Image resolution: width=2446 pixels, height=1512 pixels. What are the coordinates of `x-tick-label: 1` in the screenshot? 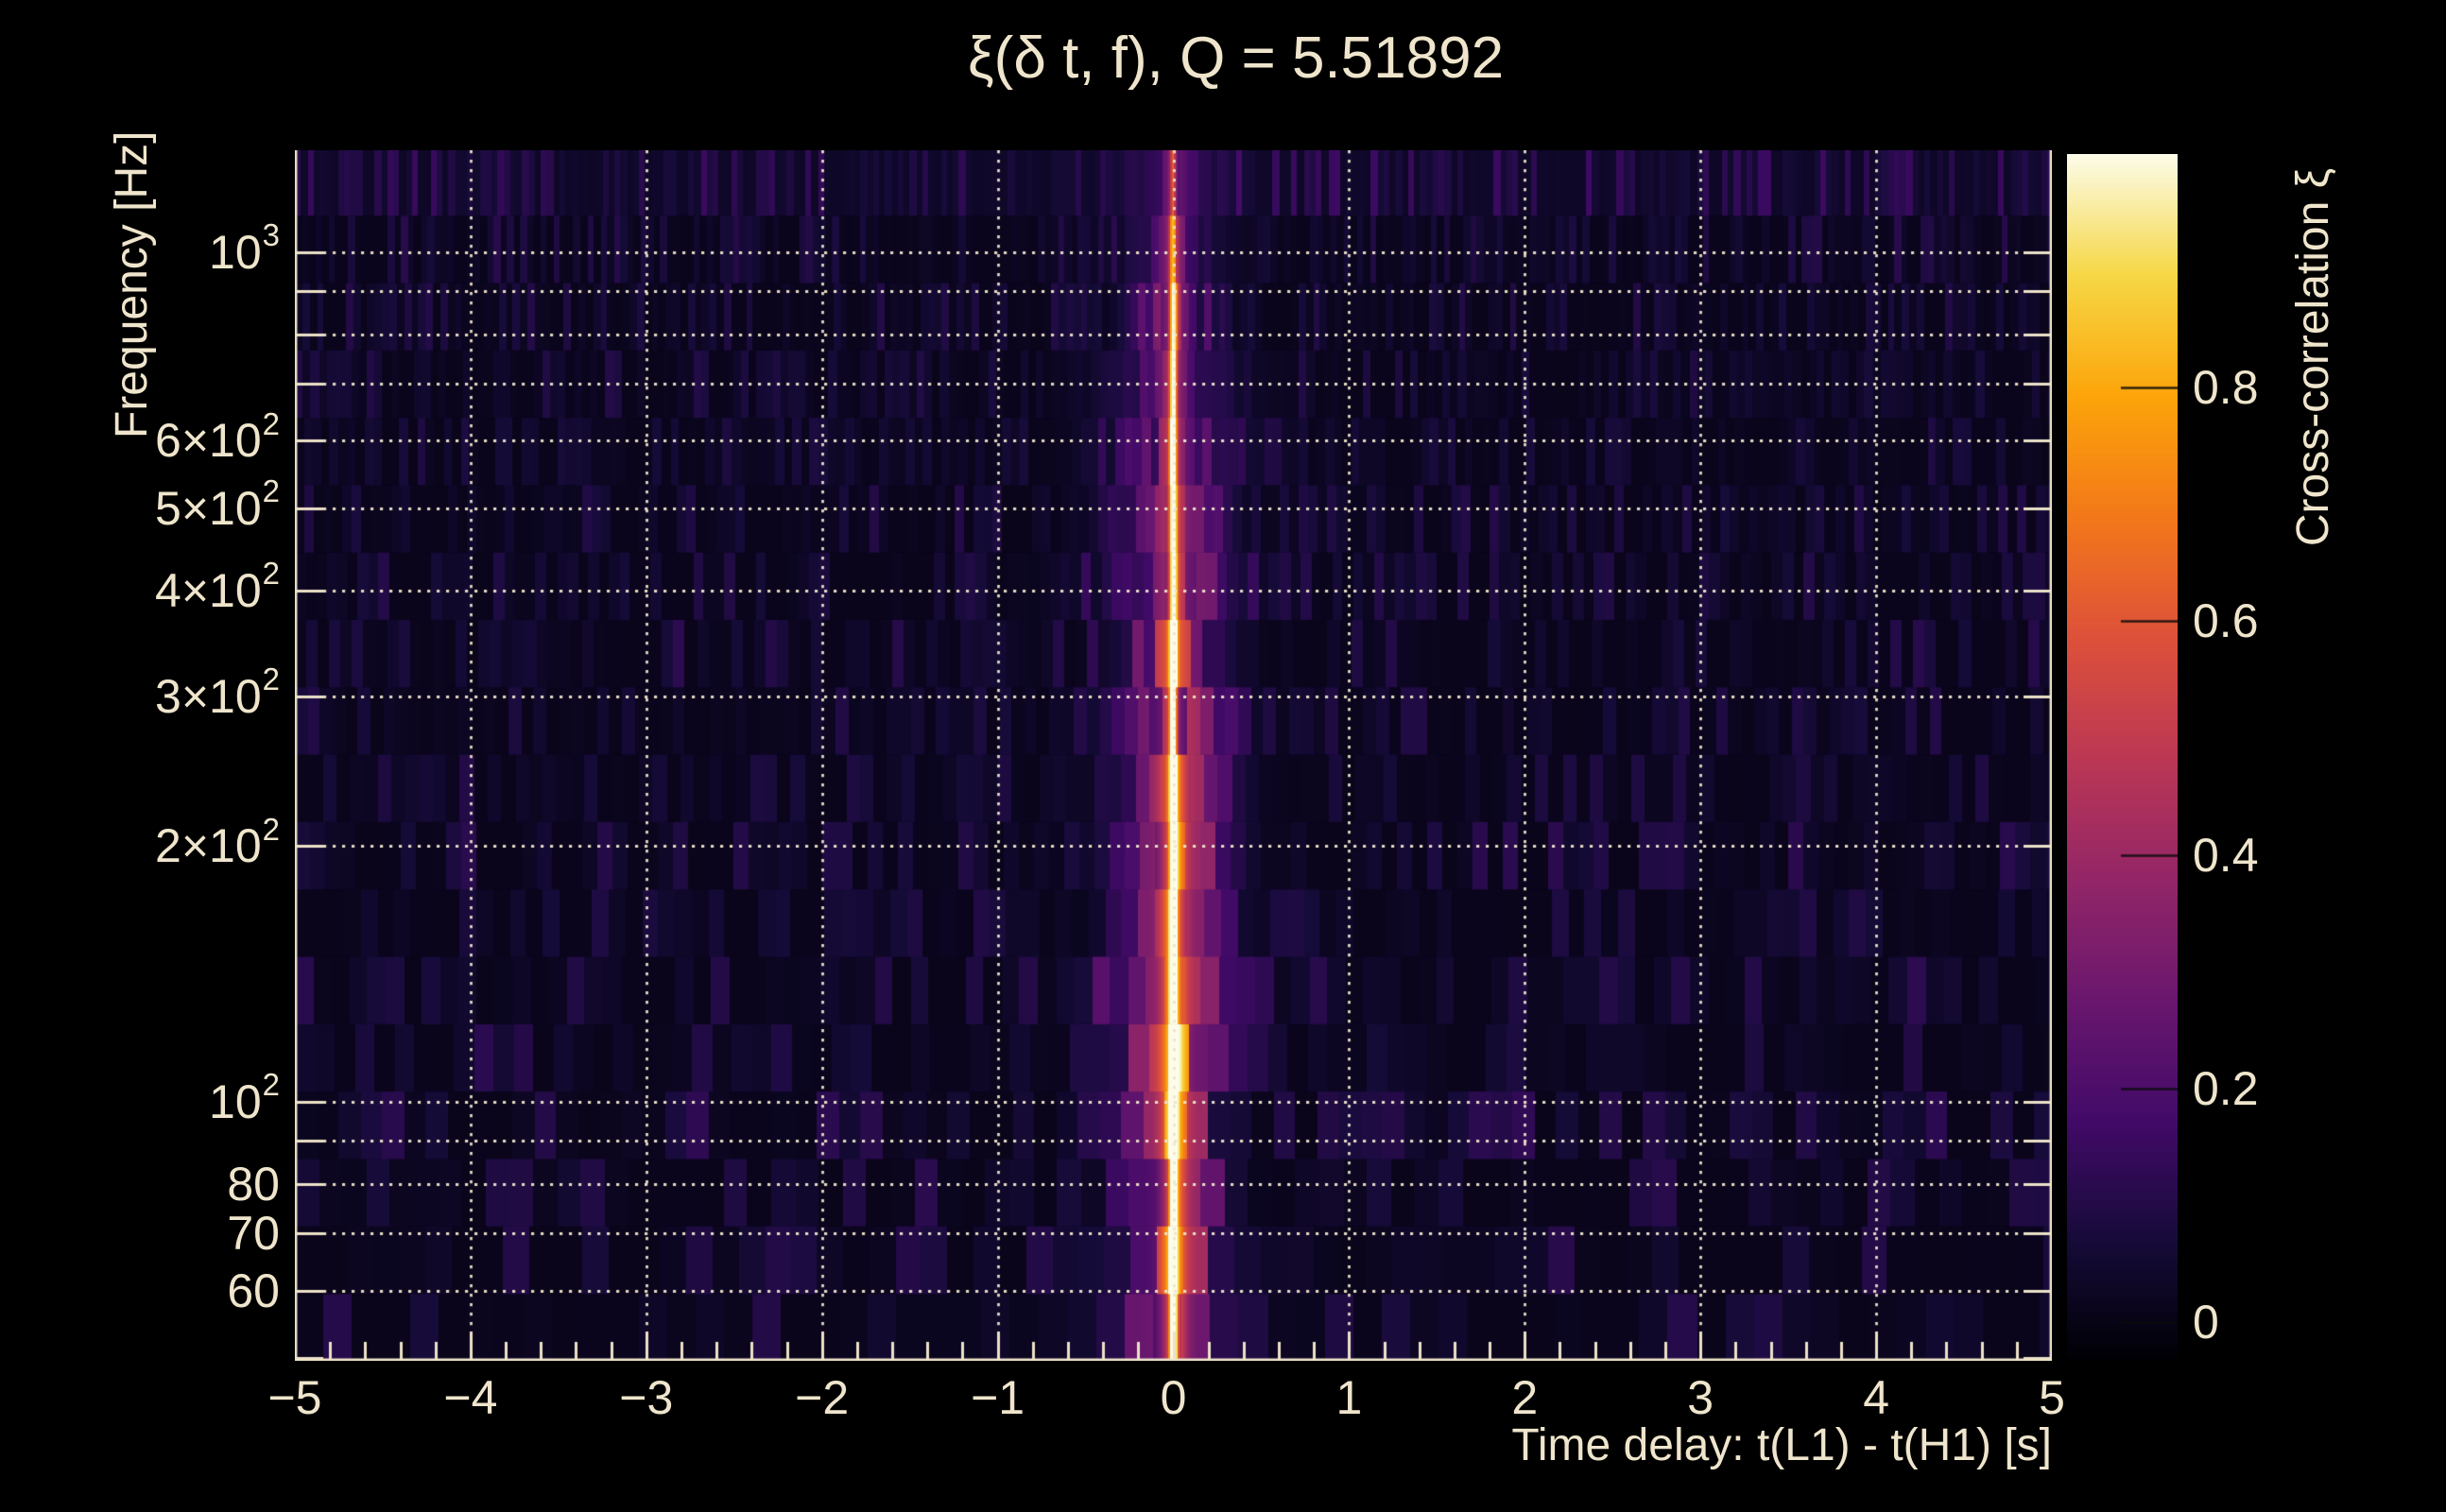 It's located at (1349, 1397).